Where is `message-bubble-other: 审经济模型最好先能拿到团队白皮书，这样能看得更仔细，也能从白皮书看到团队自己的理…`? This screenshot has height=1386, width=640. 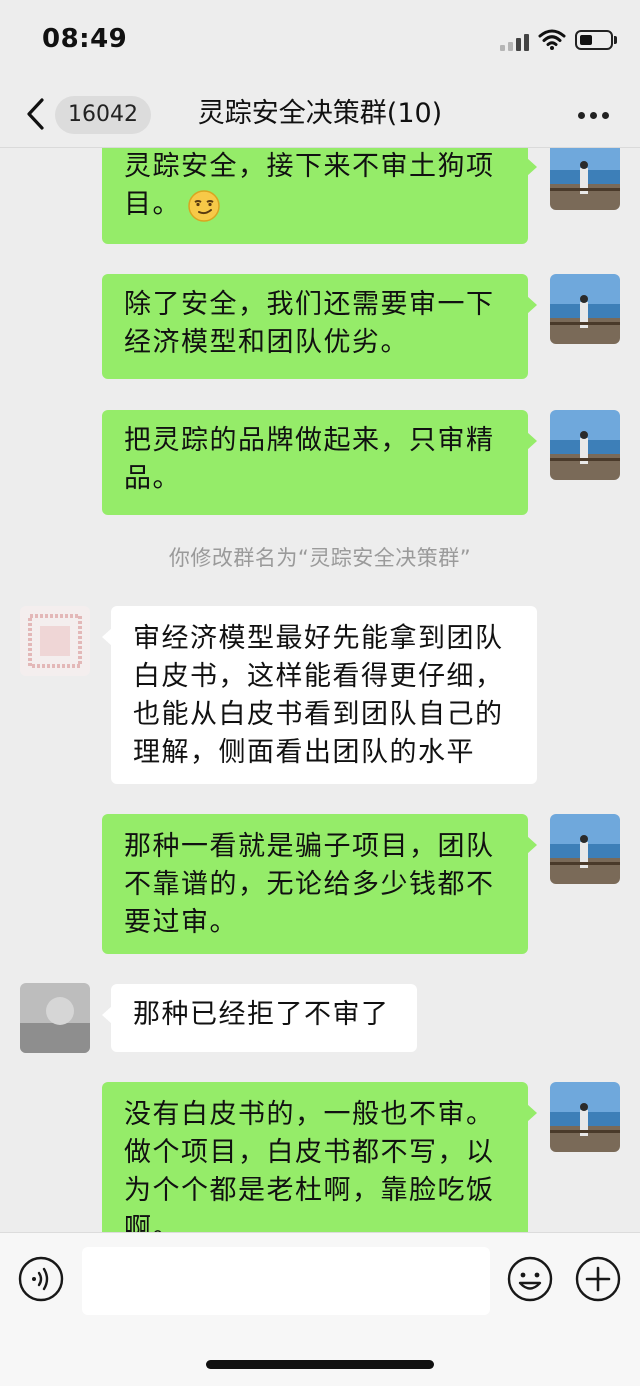
message-bubble-other: 审经济模型最好先能拿到团队白皮书，这样能看得更仔细，也能从白皮书看到团队自己的理… is located at coordinates (319, 695).